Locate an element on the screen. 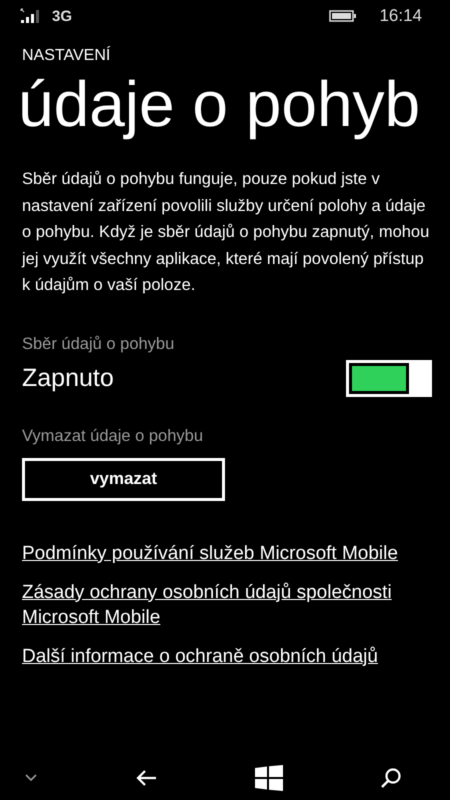 Image resolution: width=450 pixels, height=800 pixels. battery-icon is located at coordinates (343, 16).